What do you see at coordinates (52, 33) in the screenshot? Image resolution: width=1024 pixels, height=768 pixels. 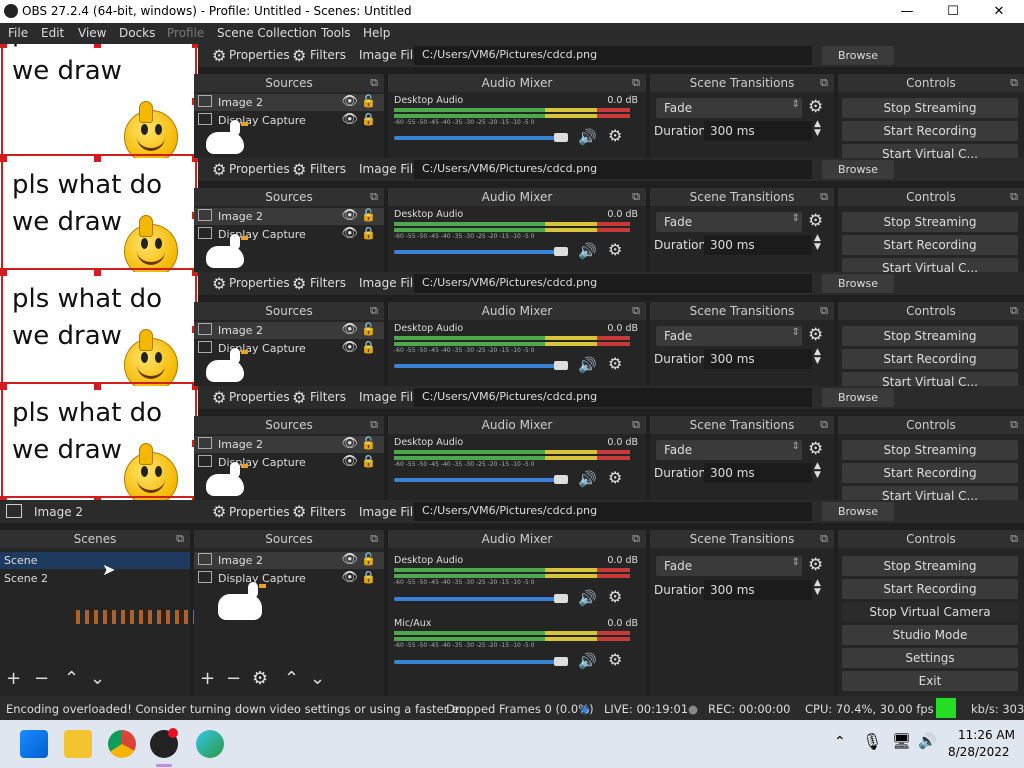 I see `menu-edit: Edit` at bounding box center [52, 33].